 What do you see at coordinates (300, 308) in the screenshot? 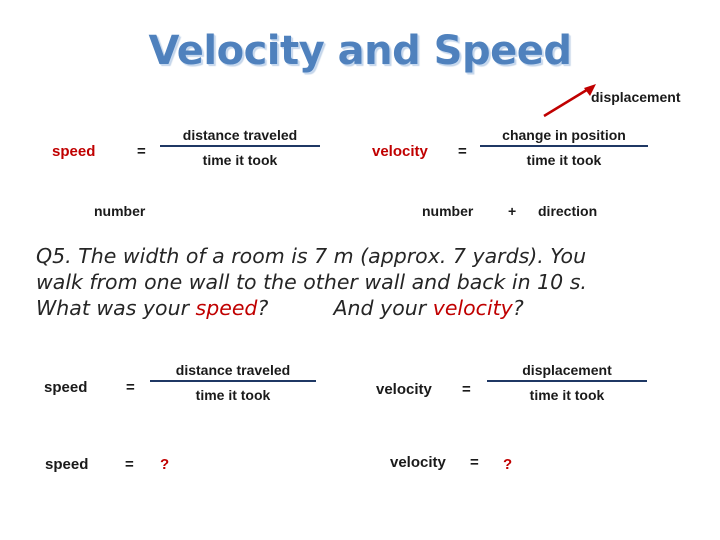
I see `question-line-3-gap` at bounding box center [300, 308].